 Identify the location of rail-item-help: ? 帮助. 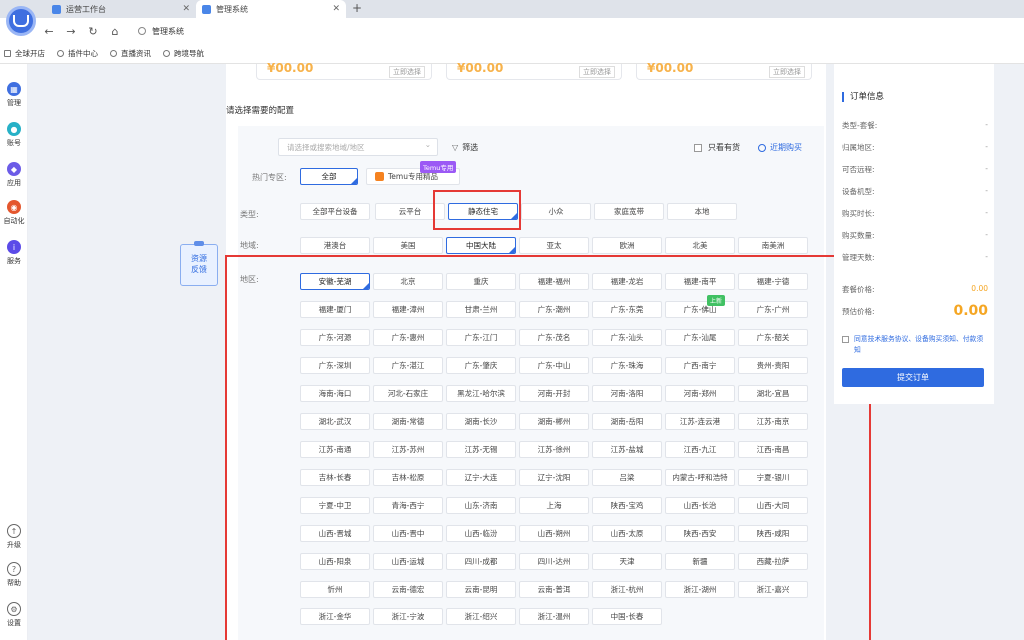
(14, 575).